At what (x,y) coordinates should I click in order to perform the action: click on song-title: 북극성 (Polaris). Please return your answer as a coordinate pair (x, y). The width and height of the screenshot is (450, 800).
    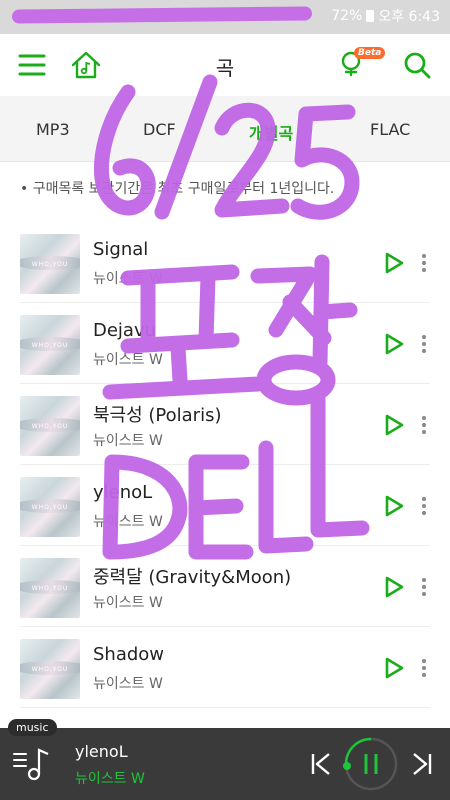
    Looking at the image, I should click on (157, 415).